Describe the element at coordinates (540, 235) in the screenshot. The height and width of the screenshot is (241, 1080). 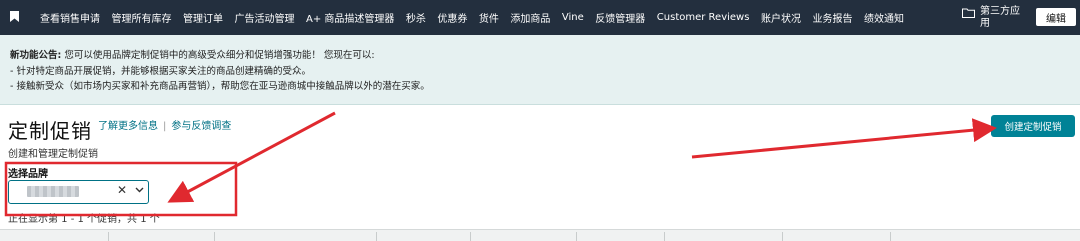
I see `promotions-table-header` at that location.